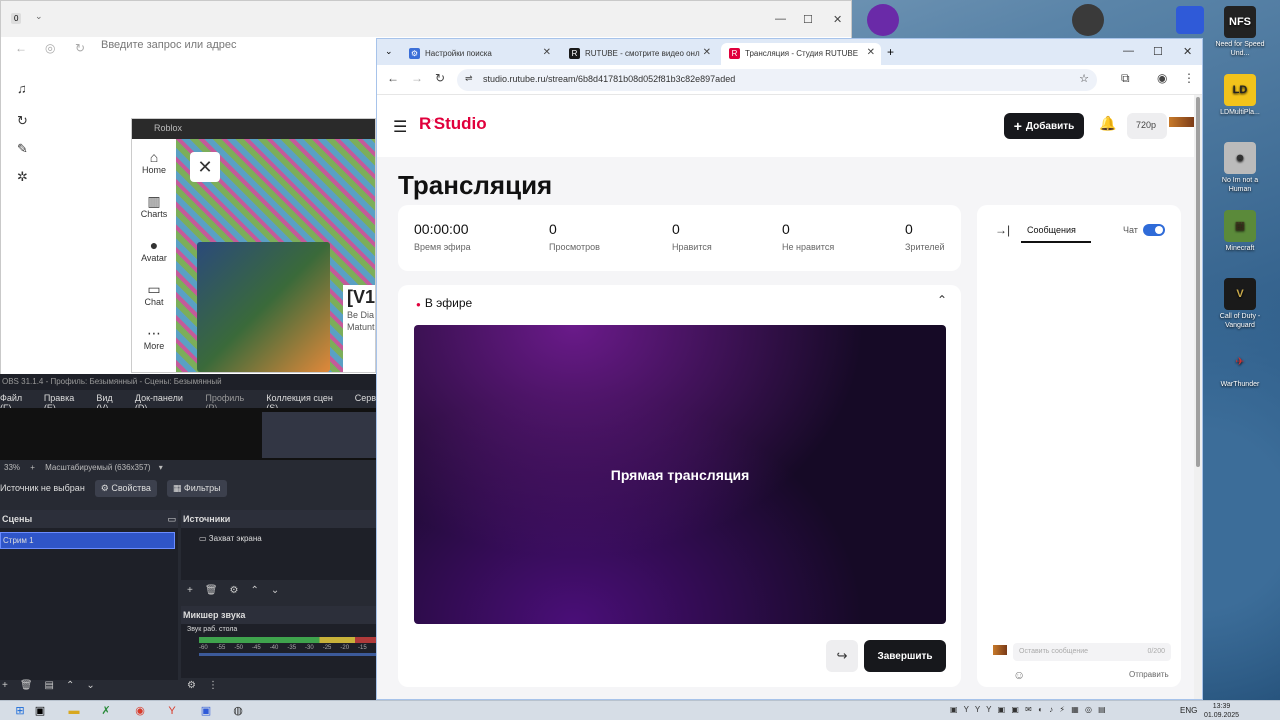 The height and width of the screenshot is (720, 1280). I want to click on menu-view: Вид (V), so click(111, 403).